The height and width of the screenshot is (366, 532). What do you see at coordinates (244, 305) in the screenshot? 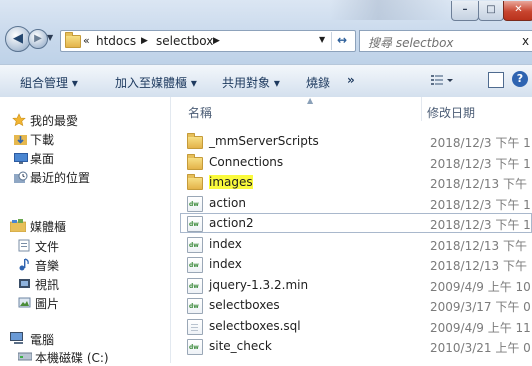
I see `file-name: selectboxes` at bounding box center [244, 305].